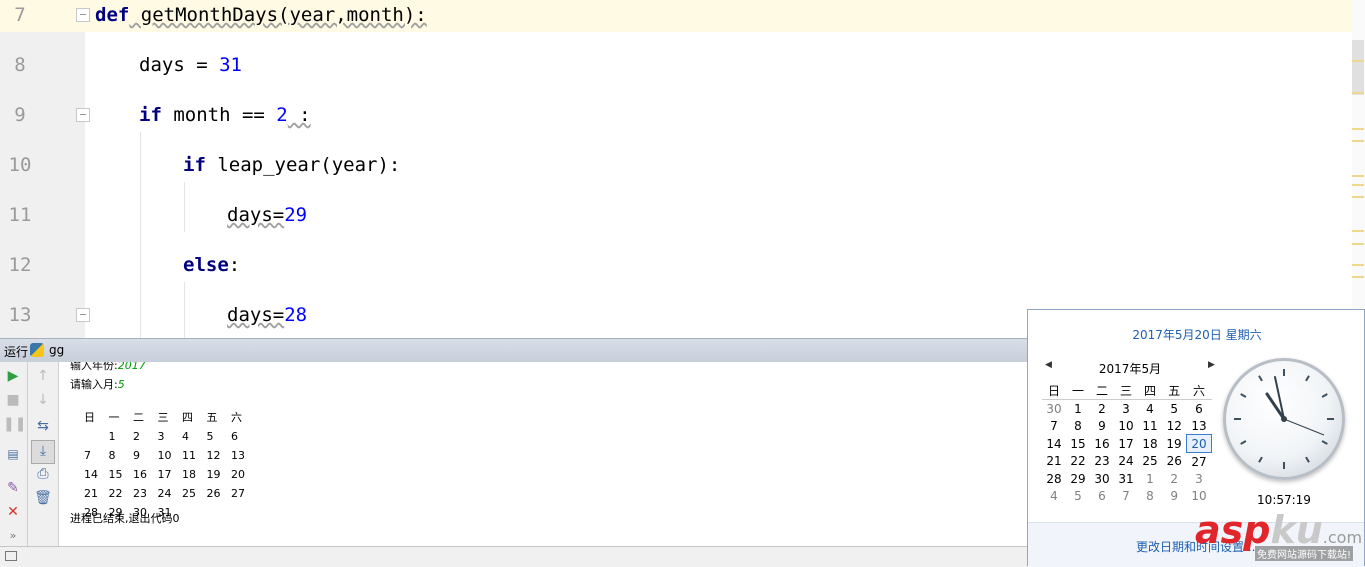 The width and height of the screenshot is (1365, 567). I want to click on day-cell: 29, so click(1078, 478).